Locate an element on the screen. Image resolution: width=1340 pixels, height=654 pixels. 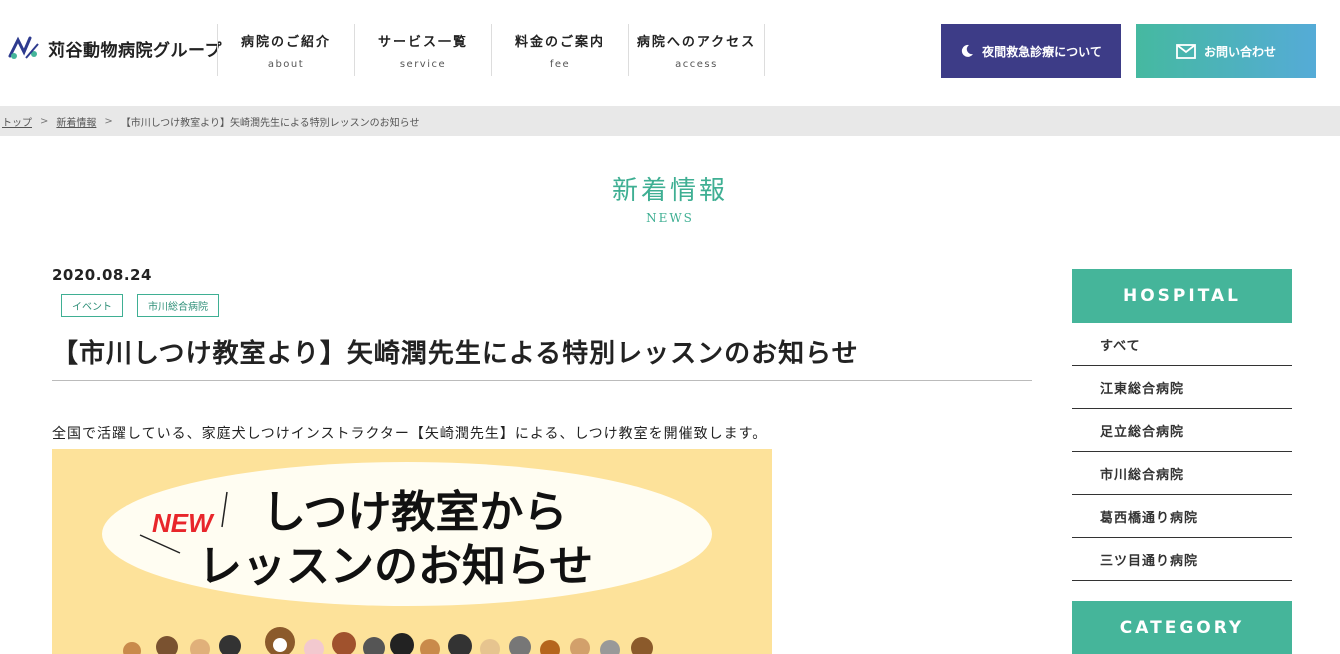
night-emergency-button: 夜間救急診療について is located at coordinates (1031, 51).